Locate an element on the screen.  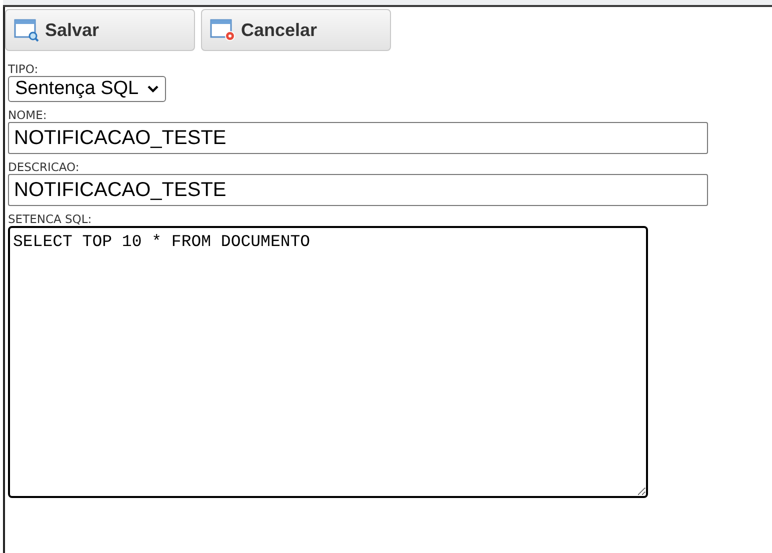
cancel-button: Cancelar is located at coordinates (296, 30).